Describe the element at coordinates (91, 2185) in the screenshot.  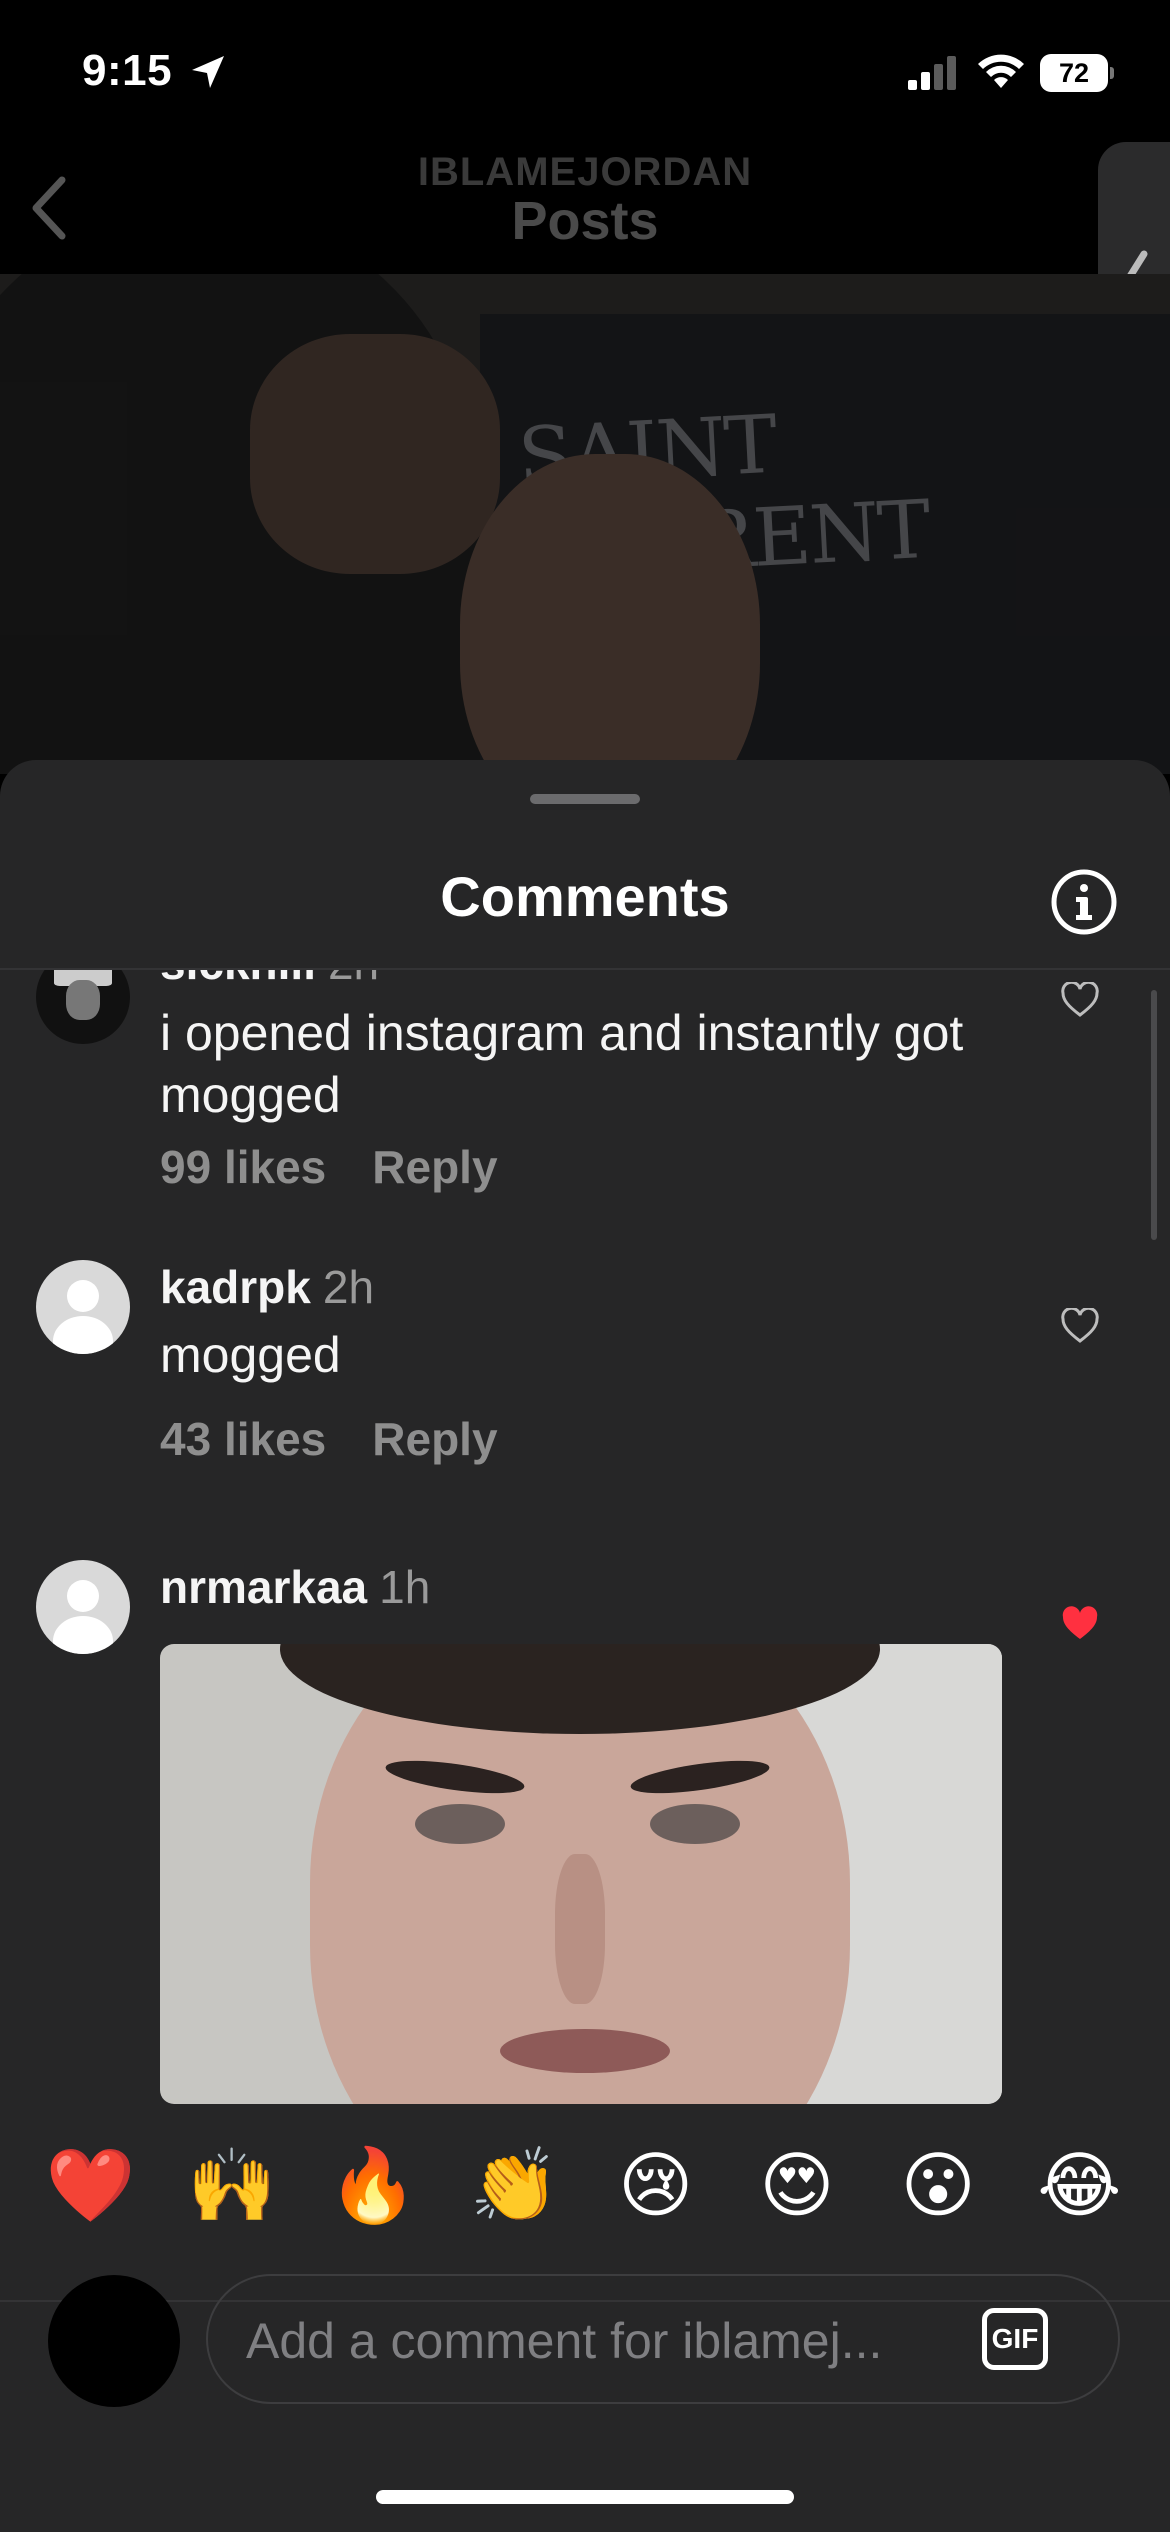
I see `reaction-heart: ❤️` at that location.